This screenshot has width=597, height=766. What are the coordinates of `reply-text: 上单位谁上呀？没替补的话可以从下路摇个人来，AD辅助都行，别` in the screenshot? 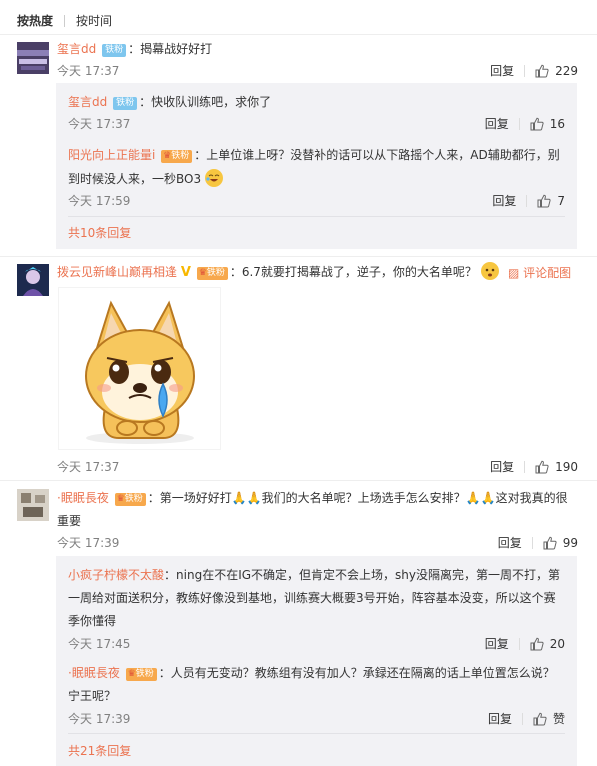 It's located at (383, 155).